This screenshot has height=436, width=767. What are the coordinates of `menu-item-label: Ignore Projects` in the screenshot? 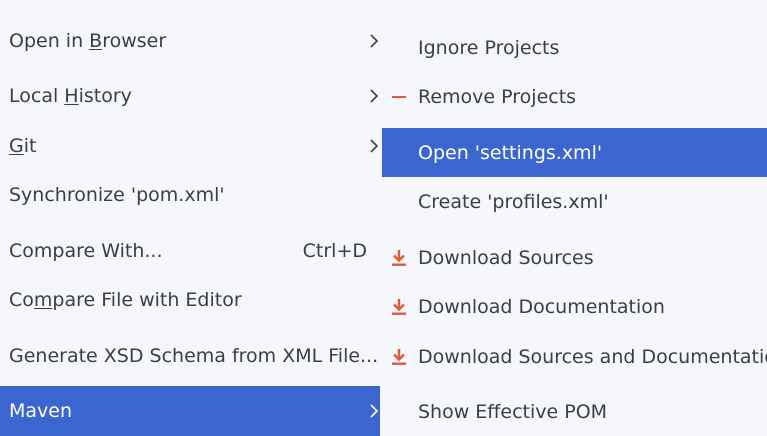 It's located at (489, 48).